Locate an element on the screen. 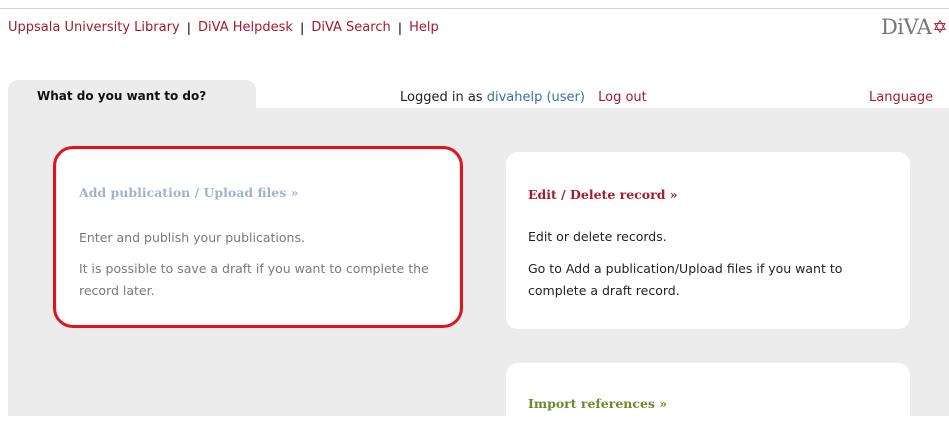 This screenshot has height=433, width=949. tab-label: What do you want to do? is located at coordinates (122, 96).